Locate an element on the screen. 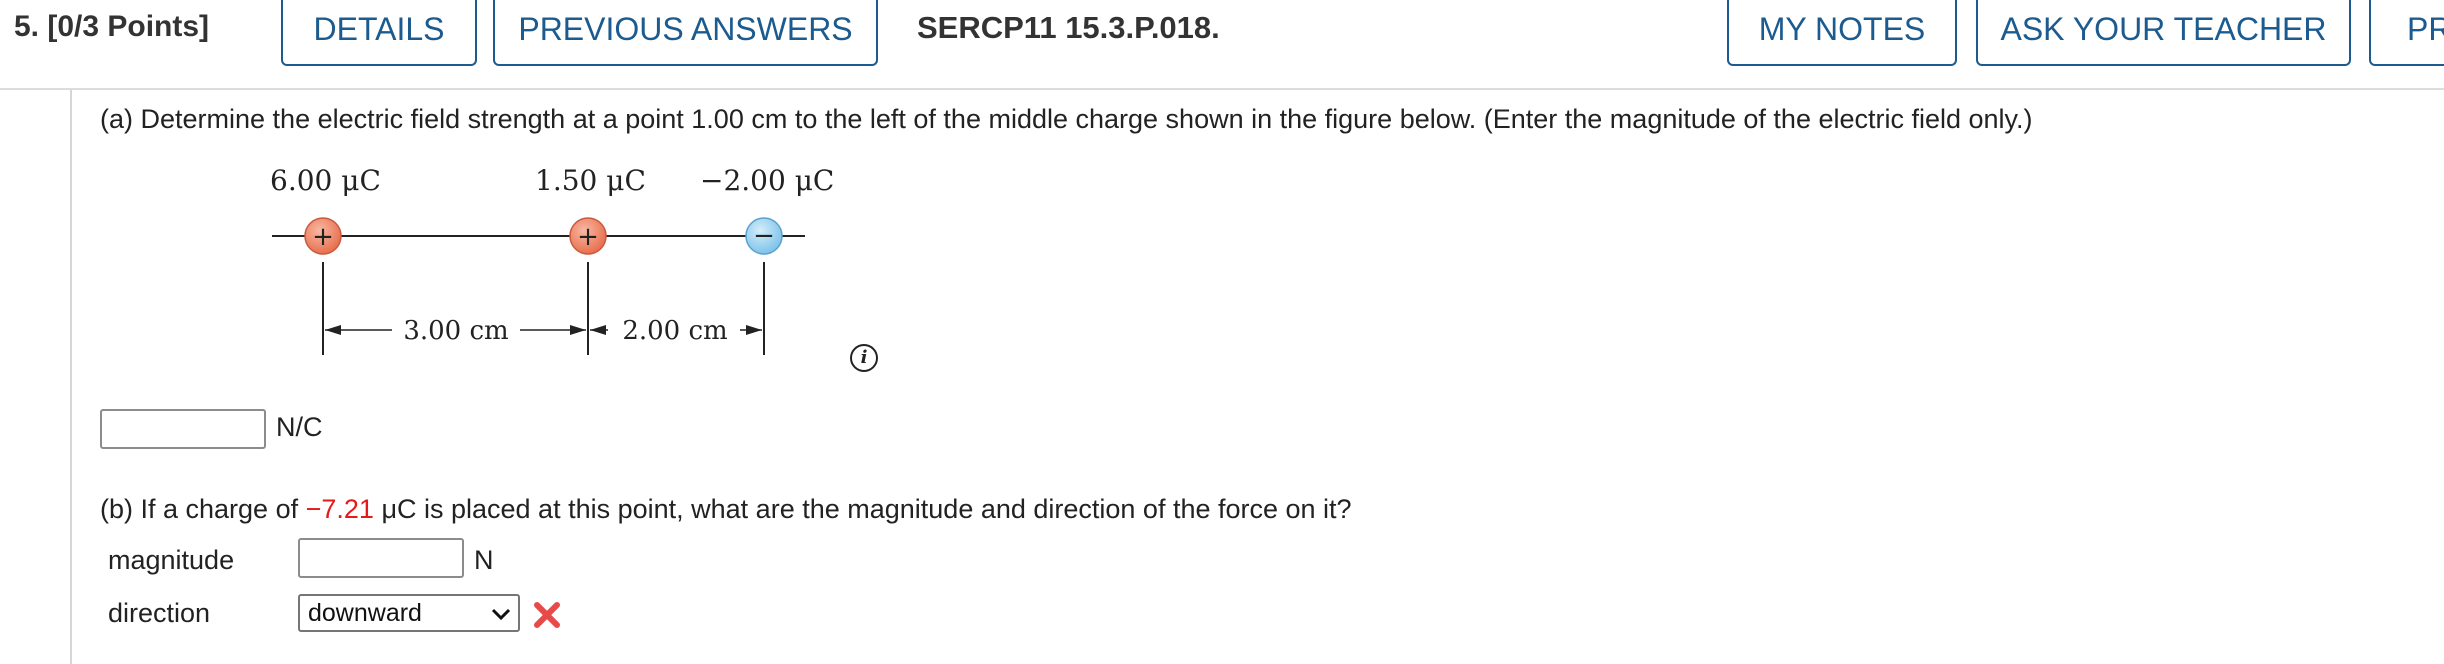  dimension-2cm: 2.00 cm is located at coordinates (676, 331).